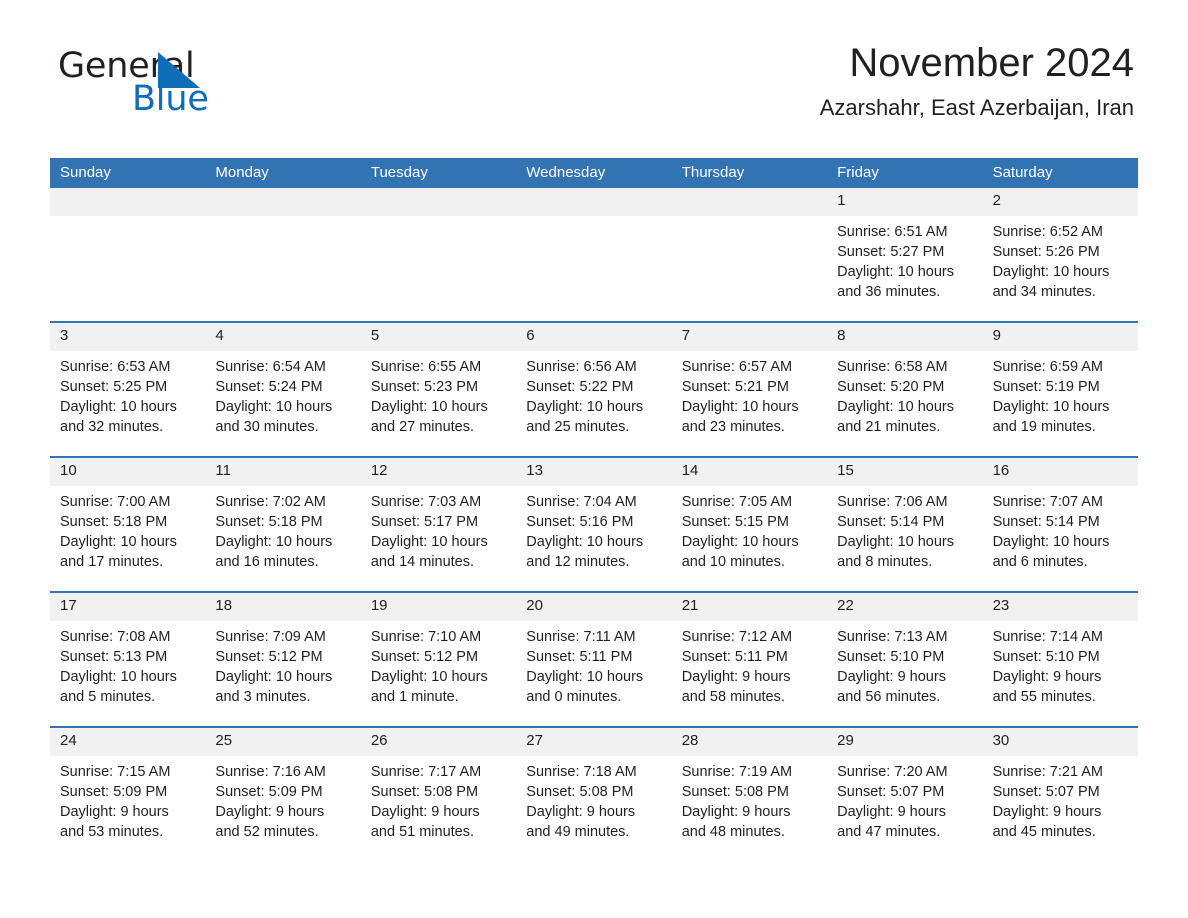 This screenshot has width=1188, height=918. Describe the element at coordinates (414, 697) in the screenshot. I see `daylight-text-line2: and 1 minute.` at that location.